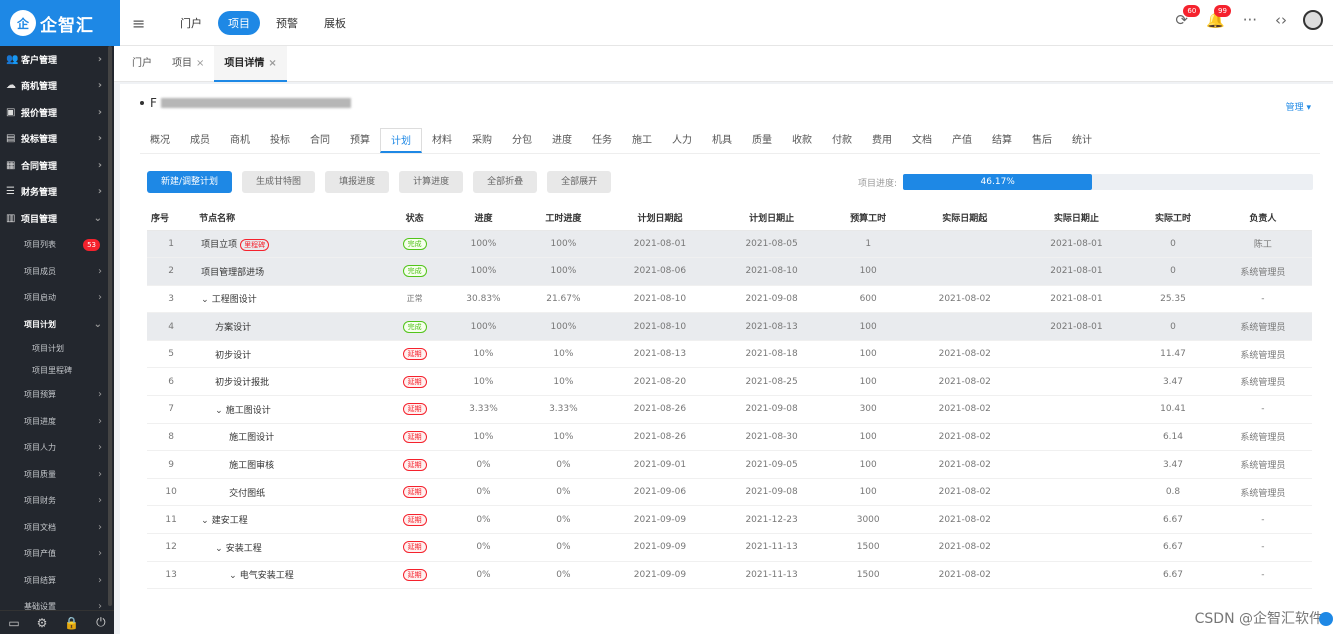 This screenshot has height=634, width=1333. What do you see at coordinates (57, 245) in the screenshot?
I see `sidebar-item: 项目列表 53` at bounding box center [57, 245].